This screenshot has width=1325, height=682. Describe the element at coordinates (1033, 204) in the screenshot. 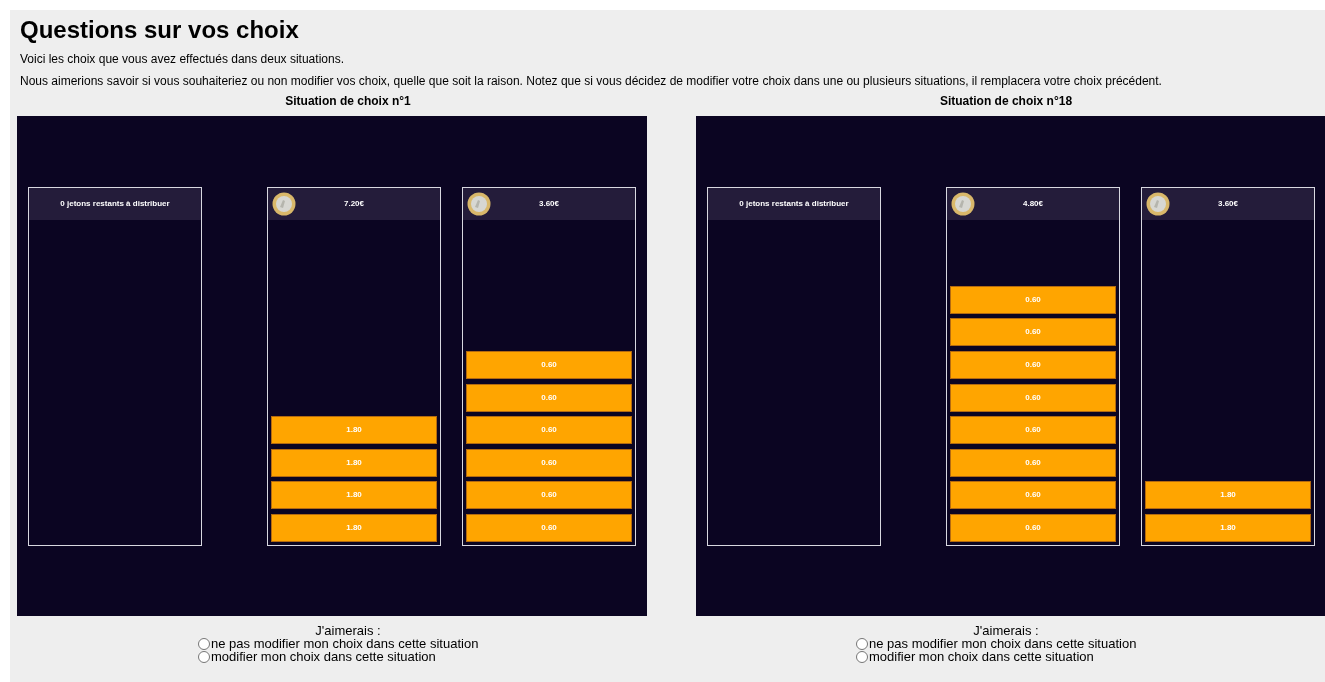

I see `amount-label: 4.80€` at that location.